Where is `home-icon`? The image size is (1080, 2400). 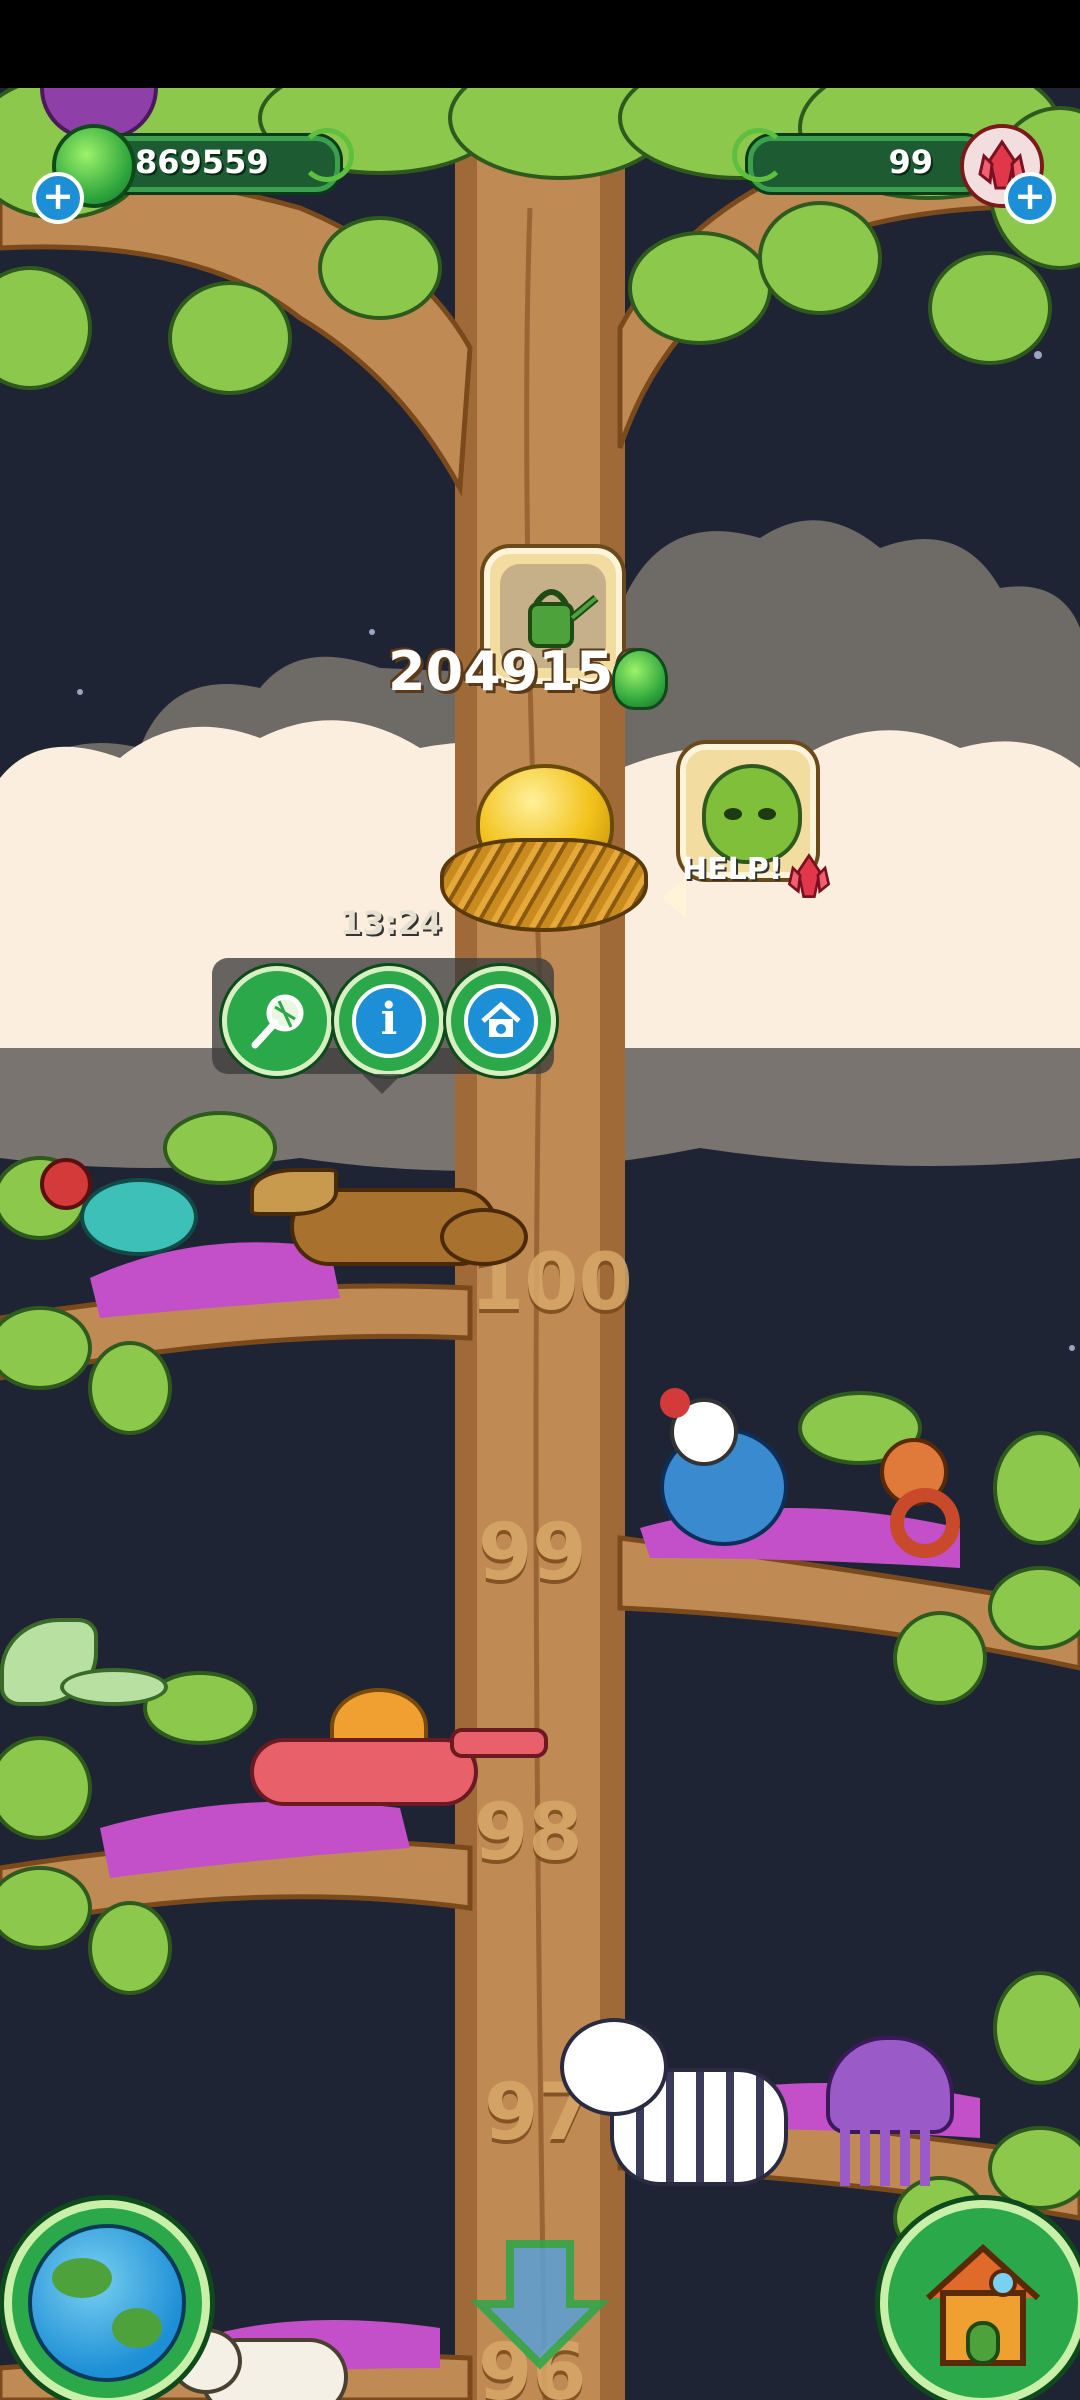 home-icon is located at coordinates (983, 2304).